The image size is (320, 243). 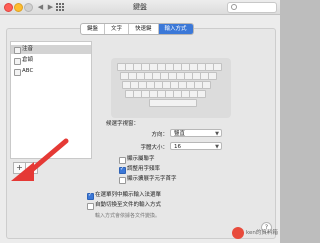 I want to click on show-input-menu-checkbox, so click(x=90, y=196).